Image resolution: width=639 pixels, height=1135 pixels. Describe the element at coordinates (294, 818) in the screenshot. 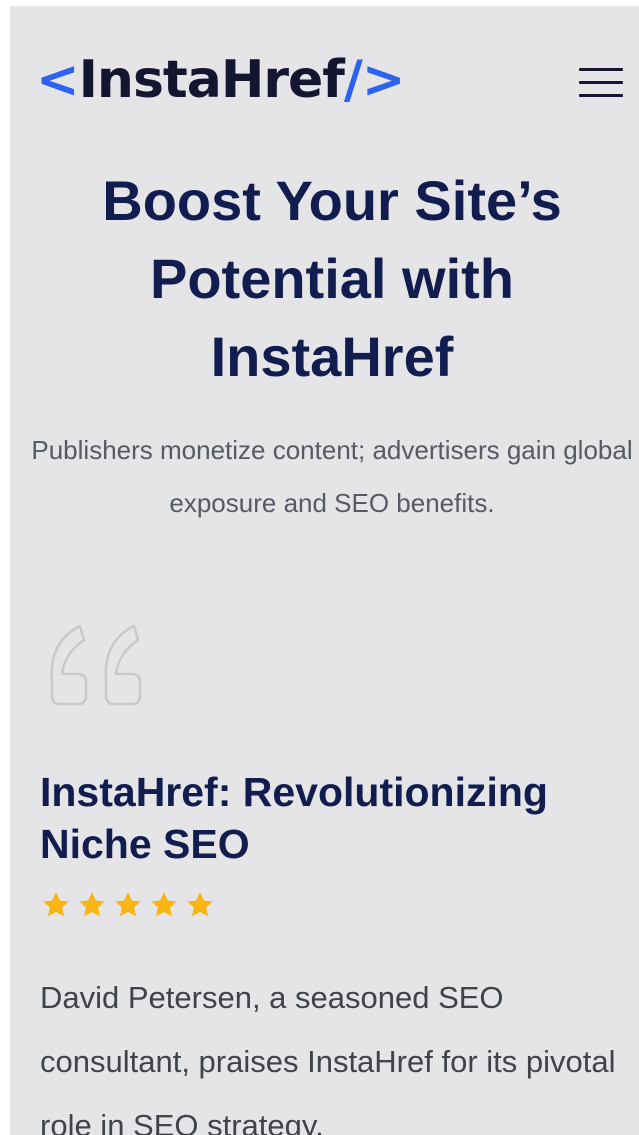

I see `testimonial-title: InstaHref: Revolutionizing Niche SEO` at that location.